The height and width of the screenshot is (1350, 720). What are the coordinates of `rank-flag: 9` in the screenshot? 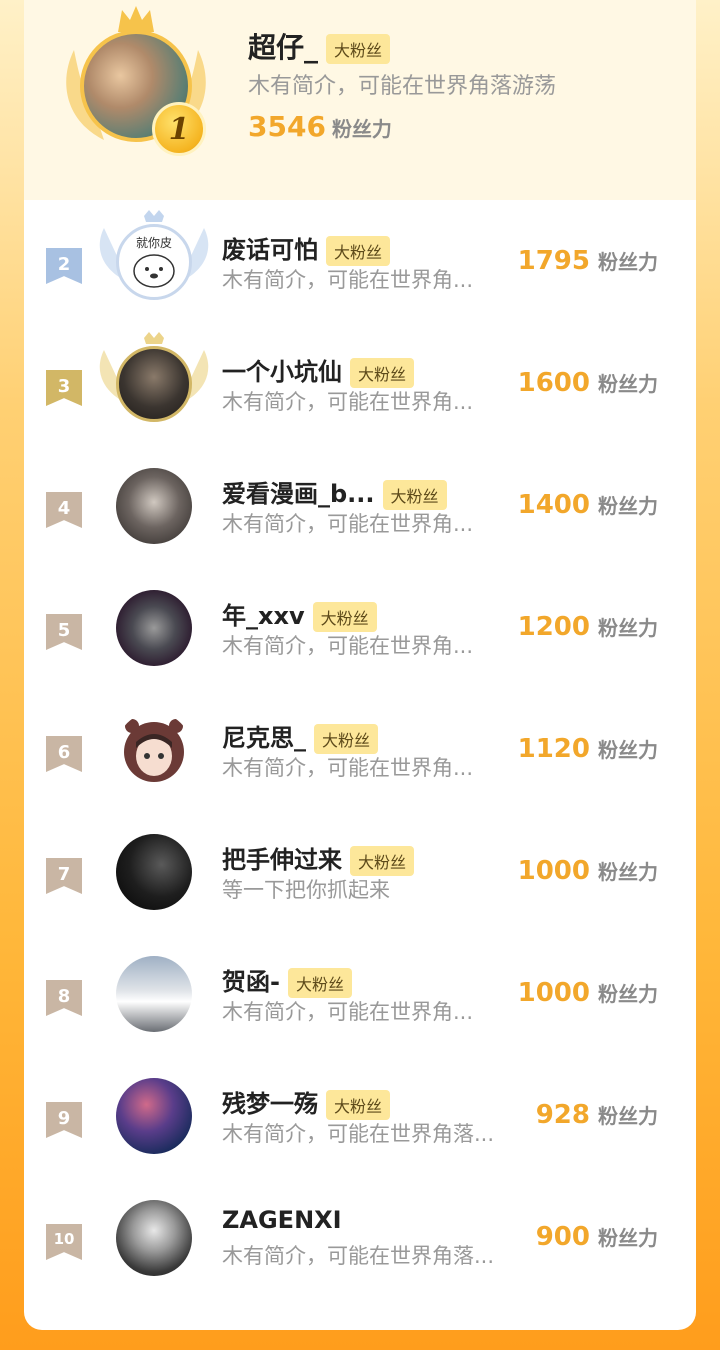 It's located at (64, 1120).